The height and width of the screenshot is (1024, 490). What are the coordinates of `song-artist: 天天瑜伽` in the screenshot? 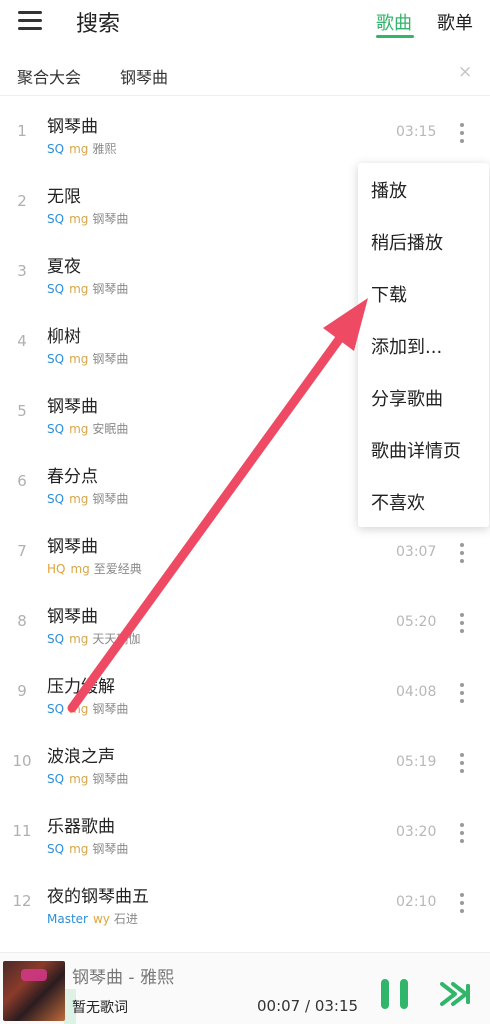 It's located at (116, 639).